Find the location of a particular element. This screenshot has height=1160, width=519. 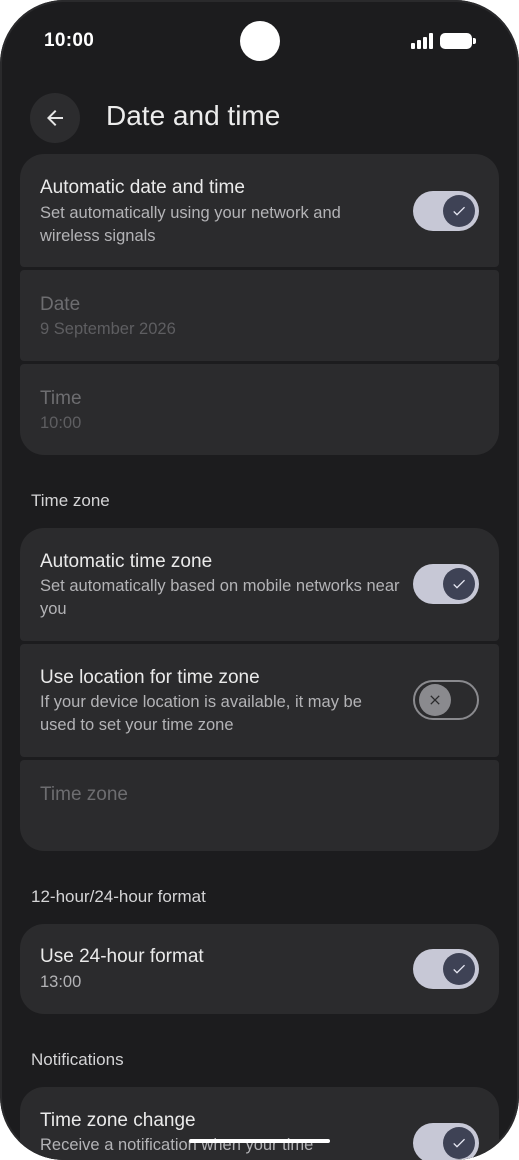

tz-change-switch is located at coordinates (446, 1141).